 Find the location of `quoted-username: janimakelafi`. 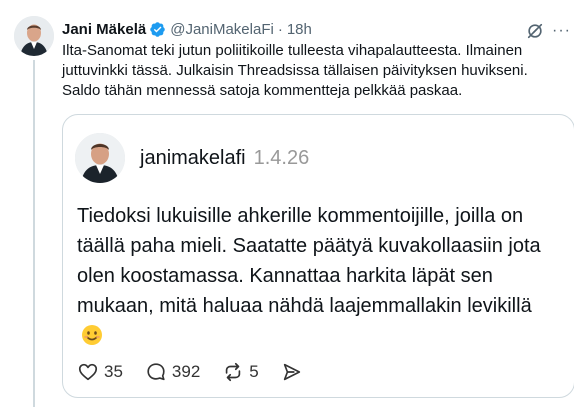

quoted-username: janimakelafi is located at coordinates (193, 158).